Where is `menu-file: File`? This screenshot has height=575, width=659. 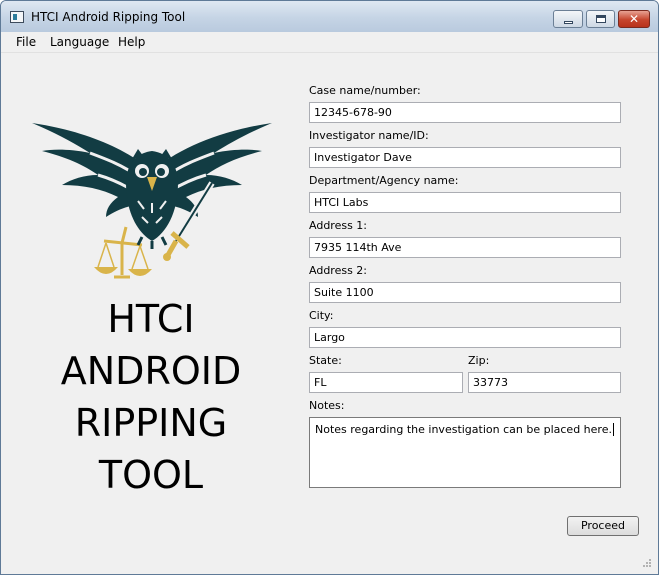
menu-file: File is located at coordinates (26, 42).